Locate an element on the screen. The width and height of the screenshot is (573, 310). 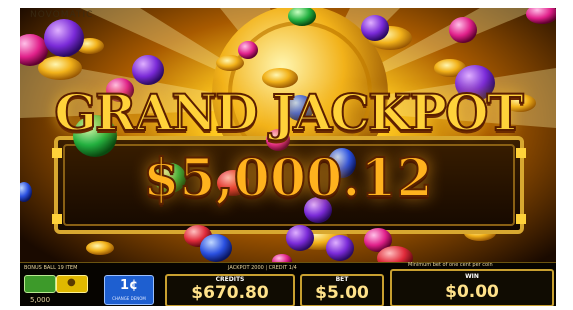
denomination-button: 1¢ CHANGE DENOM is located at coordinates (129, 290).